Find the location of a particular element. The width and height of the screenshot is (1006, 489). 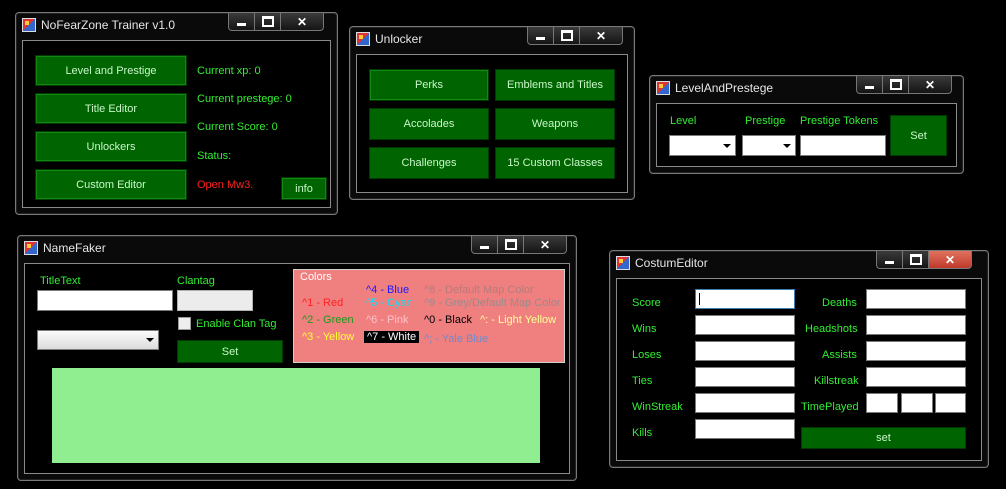

window-title: CostumEditor is located at coordinates (671, 263).